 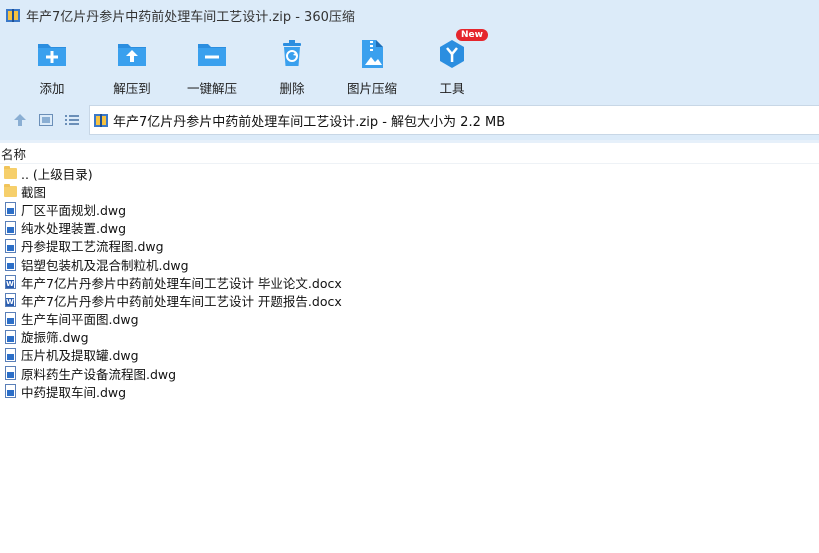 I want to click on add-button: 添加, so click(x=52, y=65).